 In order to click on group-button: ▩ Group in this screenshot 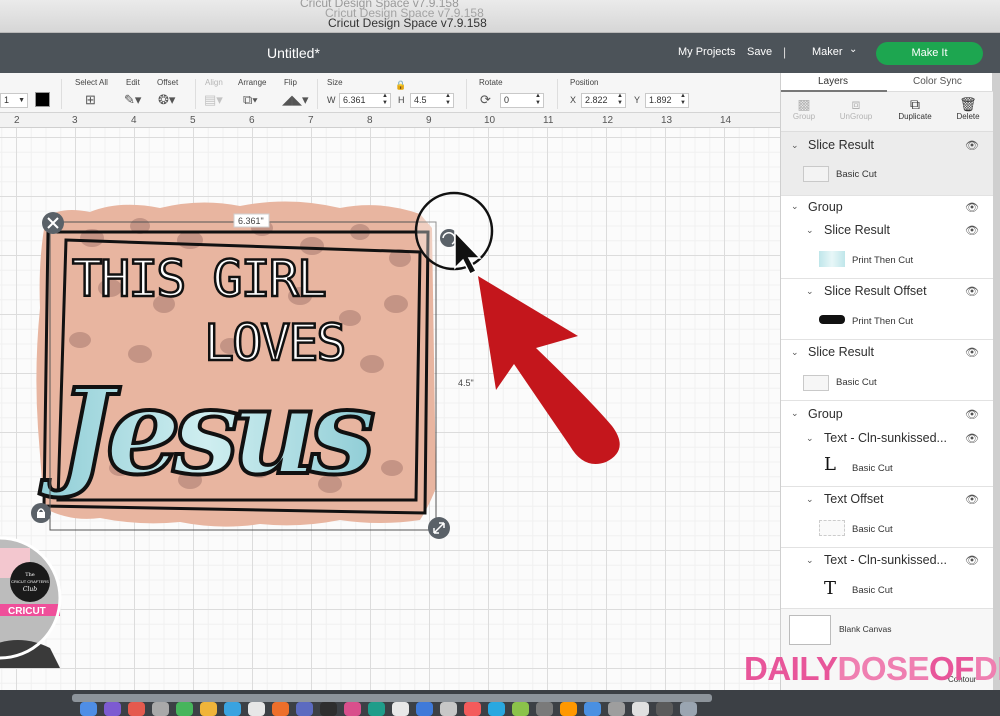, I will do `click(804, 108)`.